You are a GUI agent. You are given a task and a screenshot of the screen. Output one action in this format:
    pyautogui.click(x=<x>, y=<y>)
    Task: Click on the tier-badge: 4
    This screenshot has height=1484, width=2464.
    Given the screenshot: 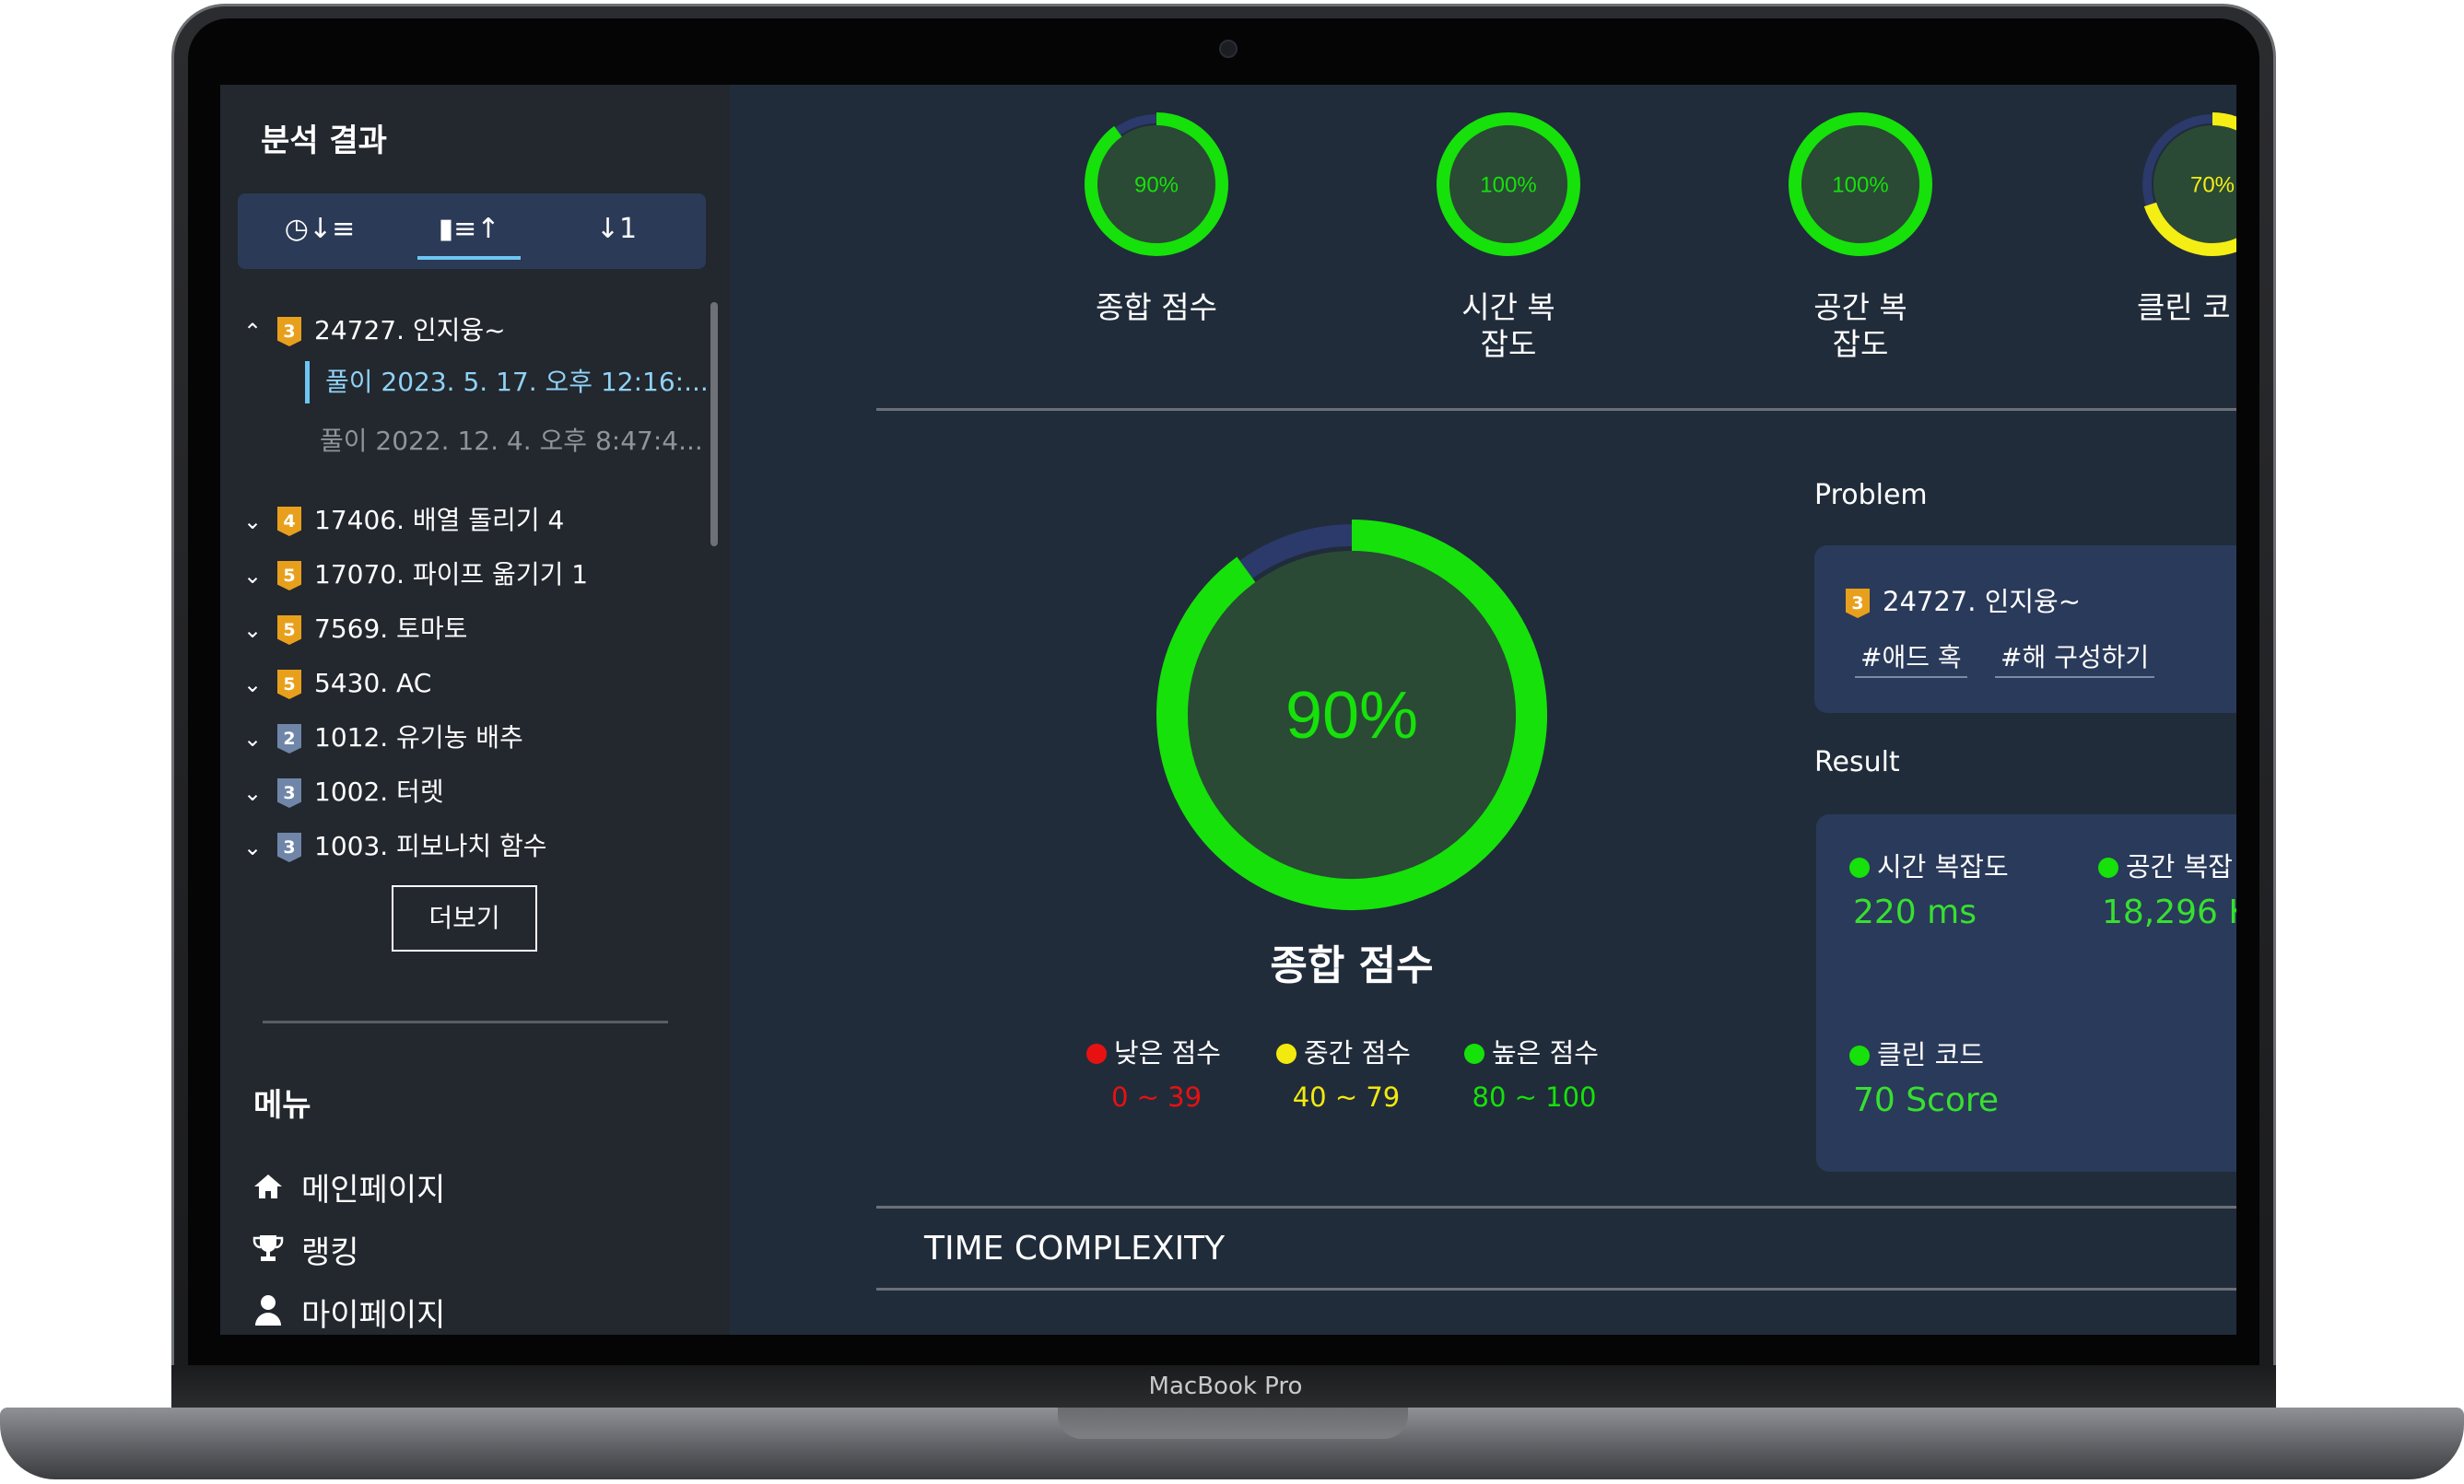 What is the action you would take?
    pyautogui.click(x=289, y=521)
    